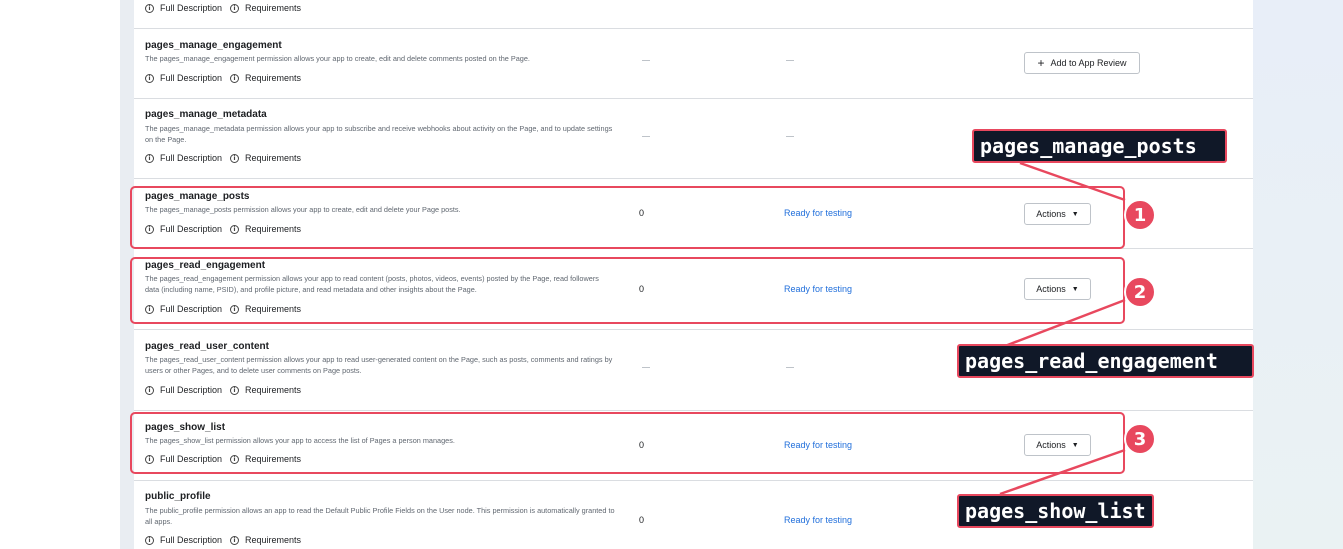  Describe the element at coordinates (1041, 63) in the screenshot. I see `plus-icon: +` at that location.